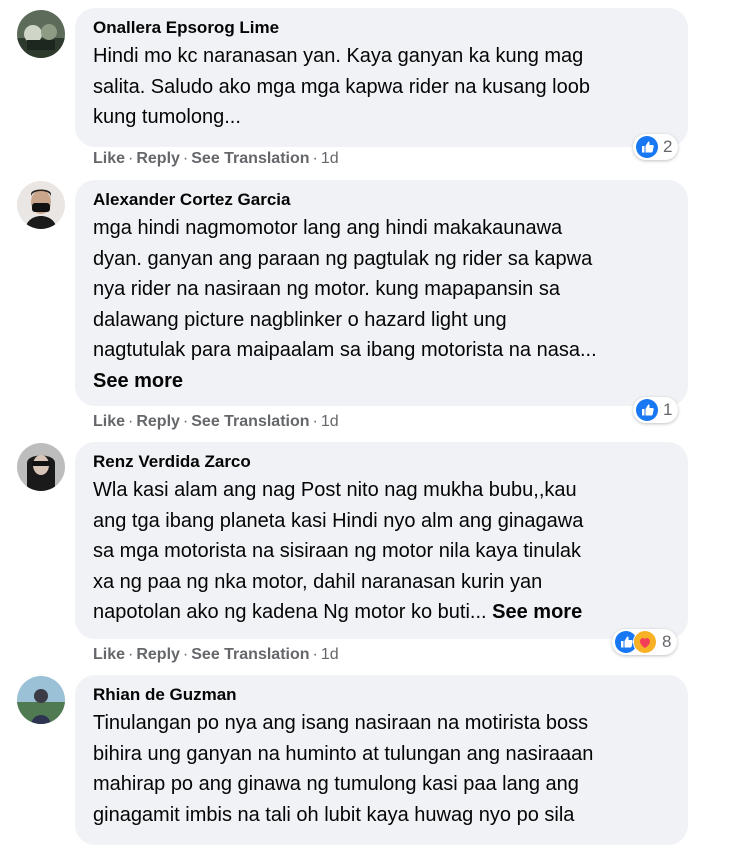 The height and width of the screenshot is (845, 750). Describe the element at coordinates (668, 146) in the screenshot. I see `reaction-count: 2` at that location.